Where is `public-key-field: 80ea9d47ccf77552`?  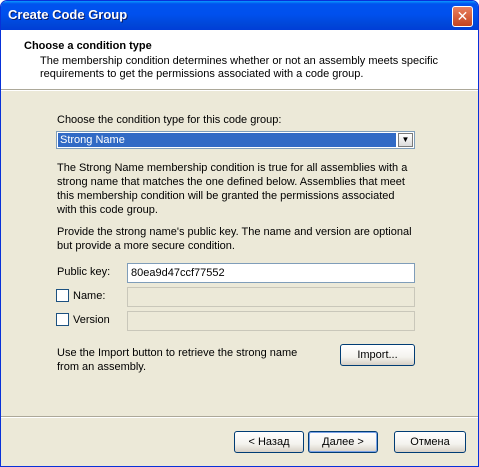
public-key-field: 80ea9d47ccf77552 is located at coordinates (271, 273).